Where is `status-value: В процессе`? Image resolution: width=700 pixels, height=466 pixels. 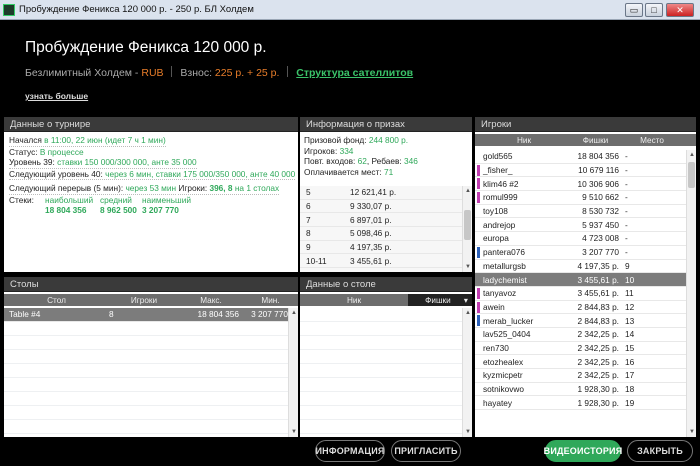
status-value: В процессе is located at coordinates (61, 151).